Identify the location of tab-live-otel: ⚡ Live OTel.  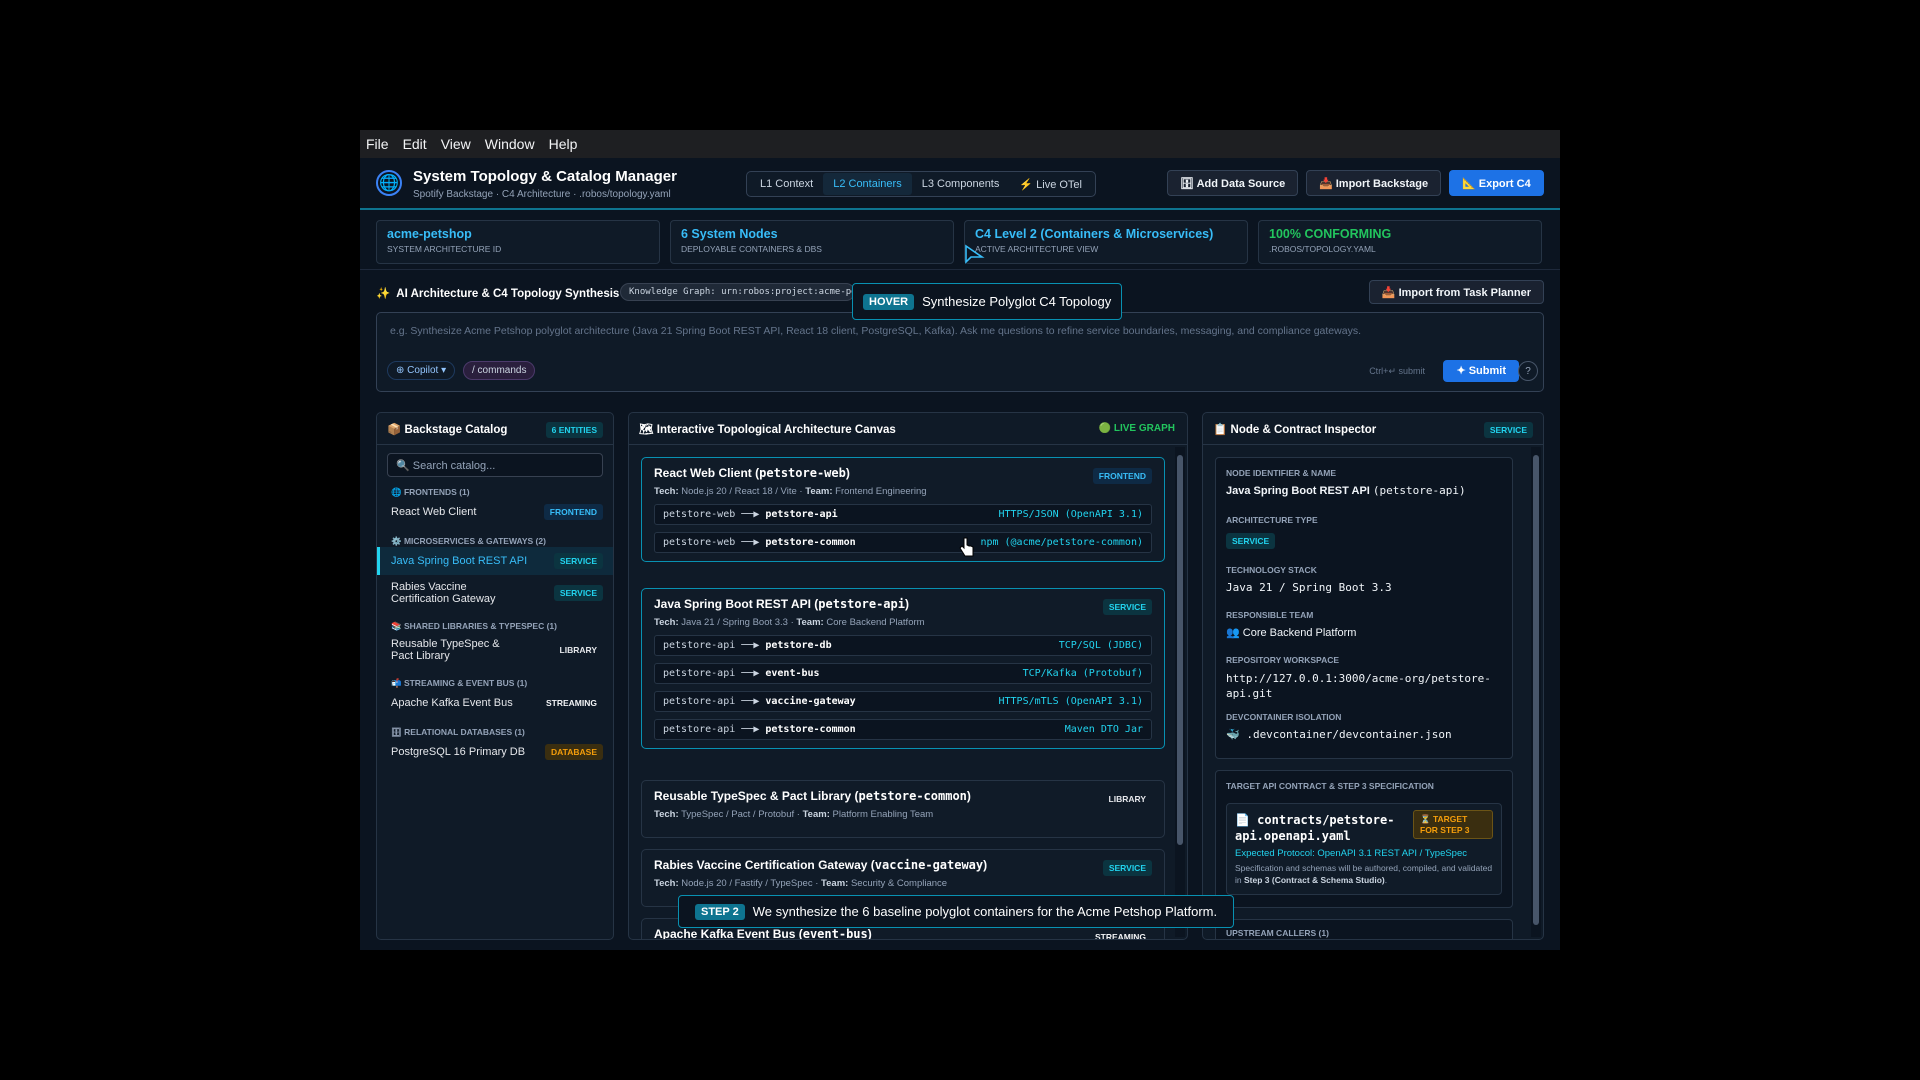
(1050, 184).